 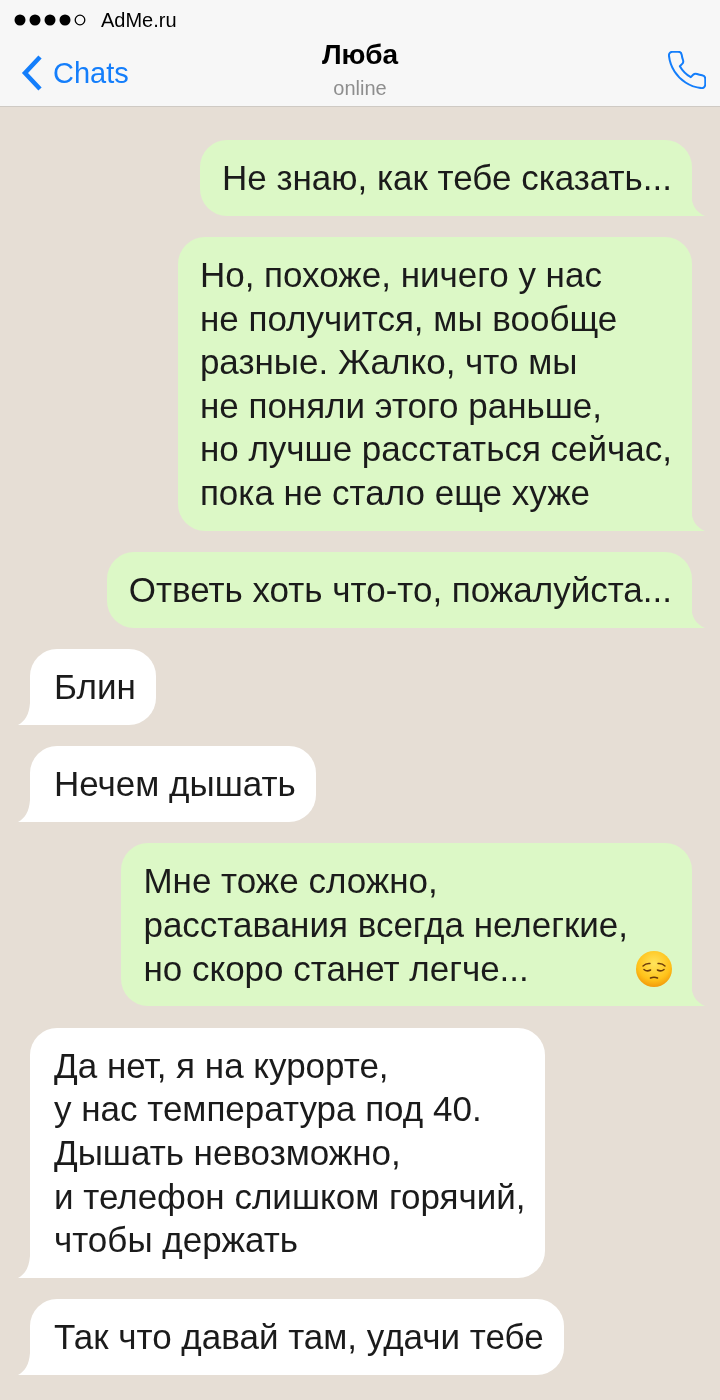 I want to click on back-button: Chats, so click(x=74, y=73).